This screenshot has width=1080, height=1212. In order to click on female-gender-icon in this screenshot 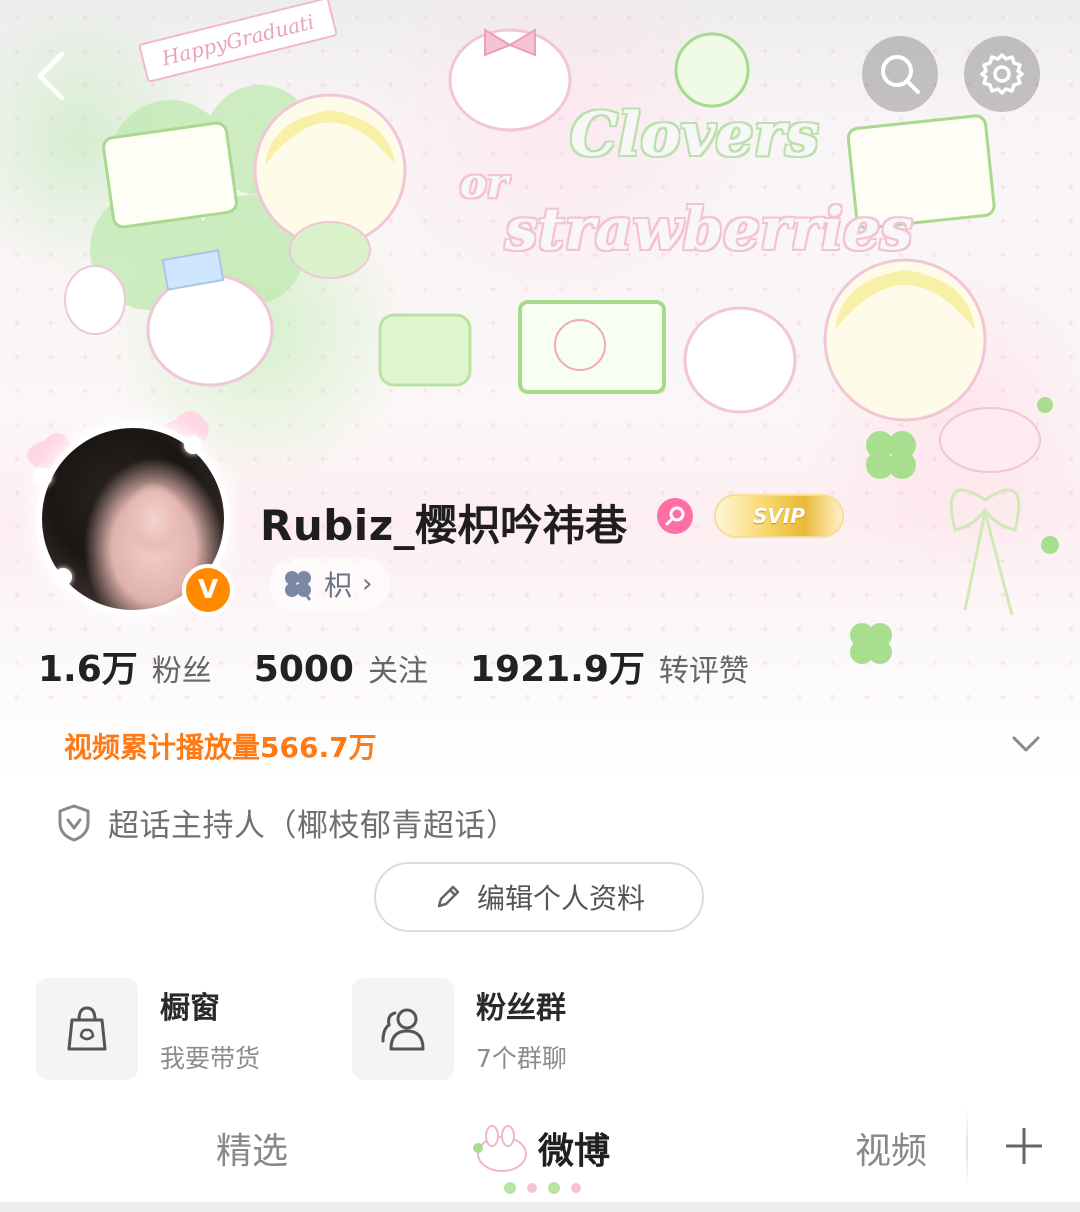, I will do `click(675, 516)`.